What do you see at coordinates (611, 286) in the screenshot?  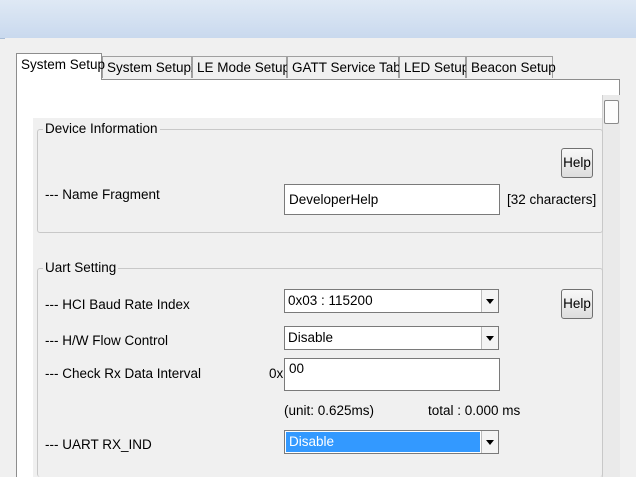 I see `vertical-scrollbar: ▲` at bounding box center [611, 286].